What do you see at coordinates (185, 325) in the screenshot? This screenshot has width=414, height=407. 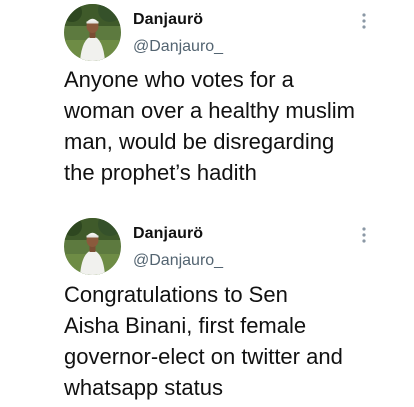 I see `tweet-text-line: Aisha Binani, first female` at bounding box center [185, 325].